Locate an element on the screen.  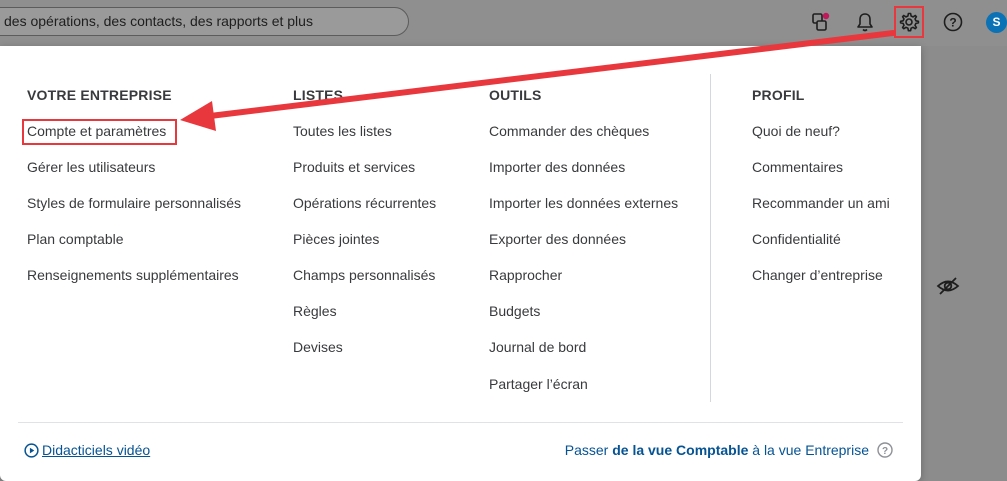
compte-parametres-highlight-box is located at coordinates (99, 132).